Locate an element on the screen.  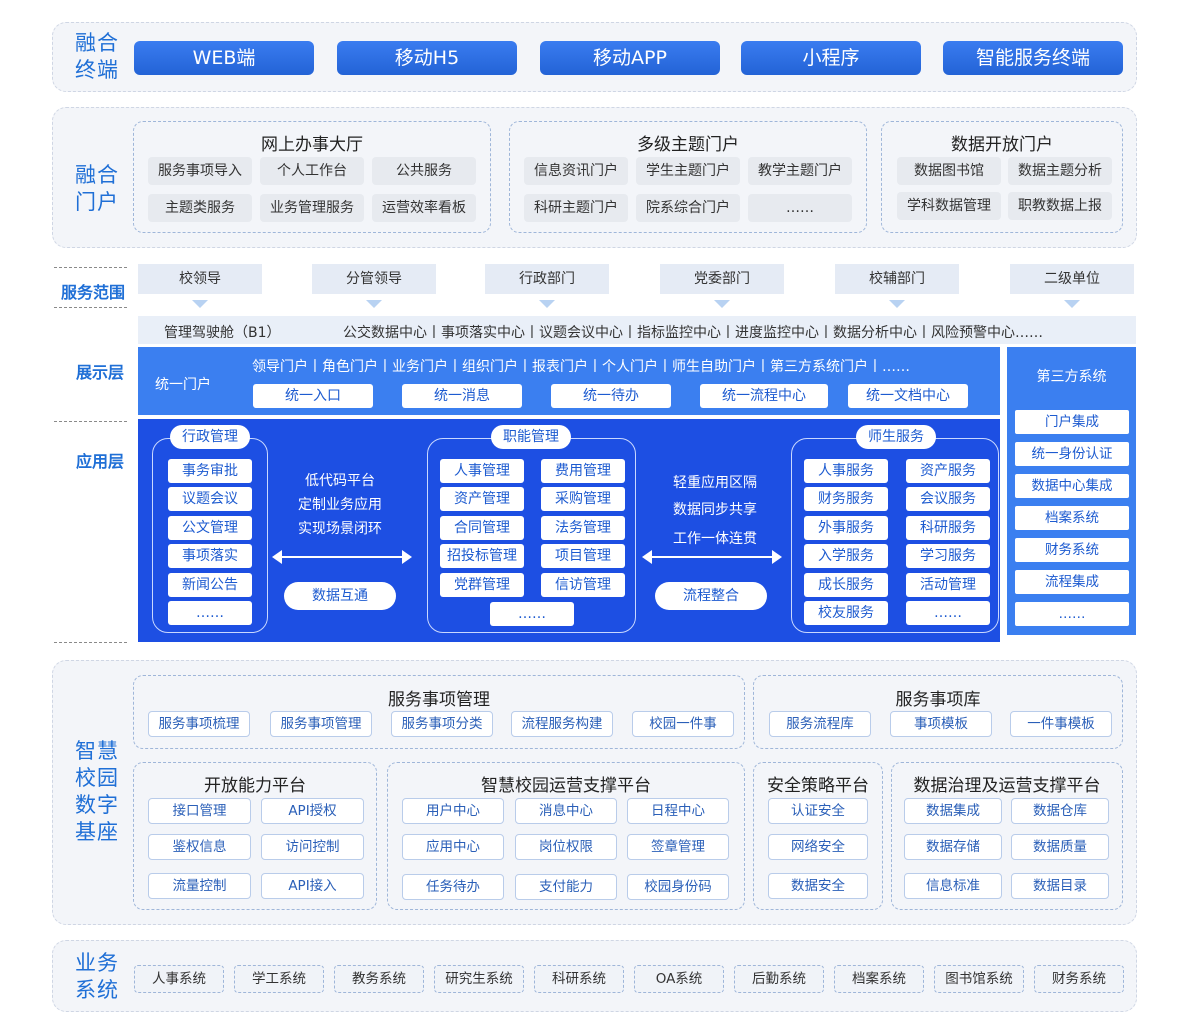
svc-lib-item: 一件事模板 is located at coordinates (1061, 724).